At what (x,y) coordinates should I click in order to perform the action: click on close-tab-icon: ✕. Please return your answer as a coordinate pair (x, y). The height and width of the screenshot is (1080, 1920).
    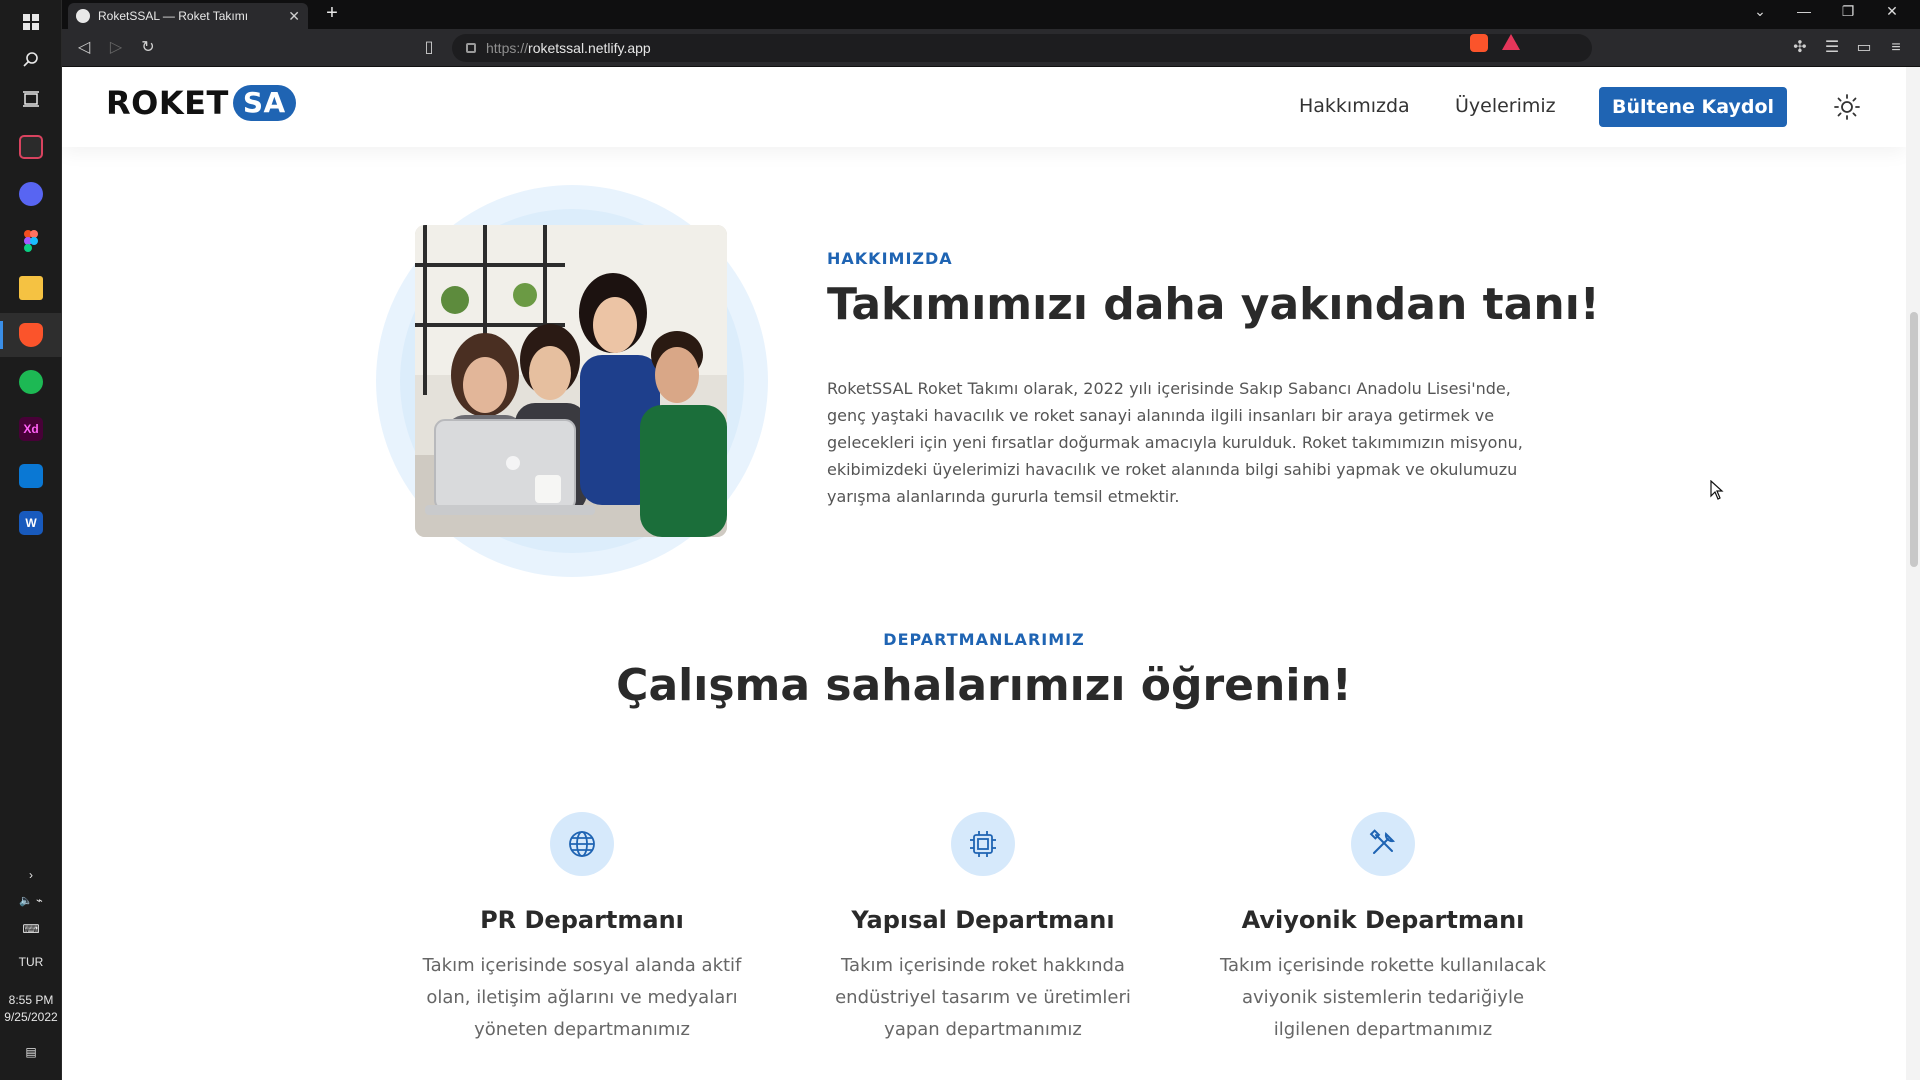
    Looking at the image, I should click on (294, 16).